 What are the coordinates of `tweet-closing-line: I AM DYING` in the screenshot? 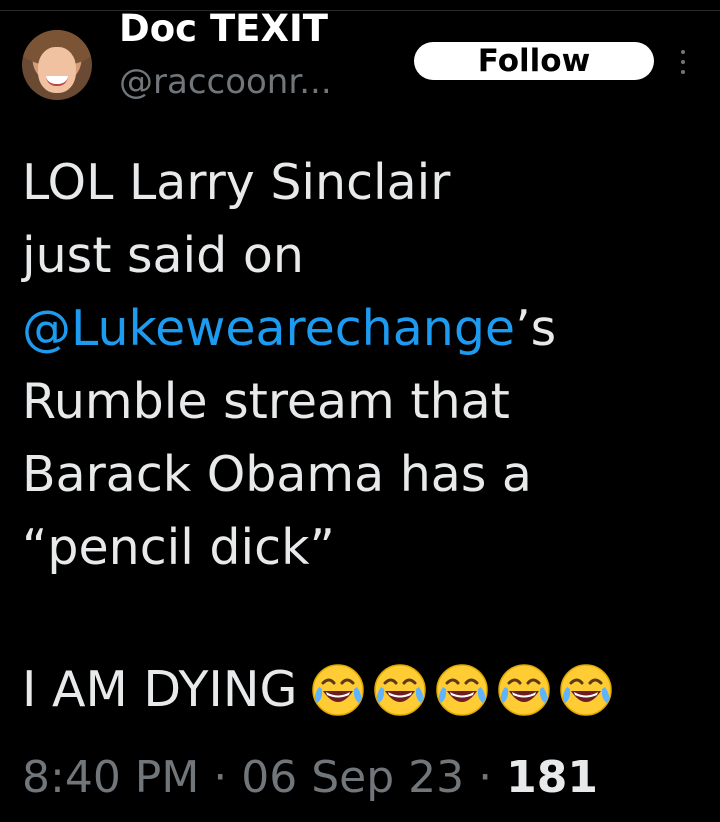 It's located at (321, 689).